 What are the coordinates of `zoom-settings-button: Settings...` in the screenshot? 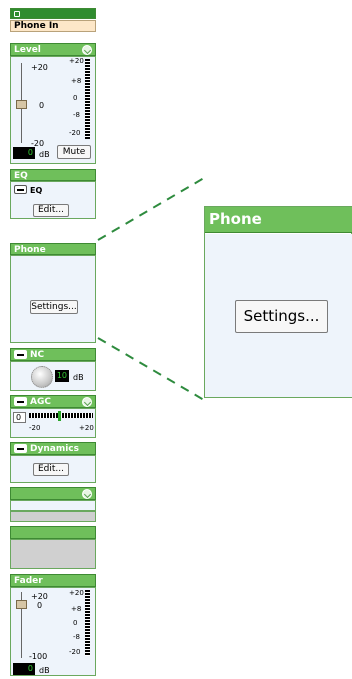 It's located at (281, 316).